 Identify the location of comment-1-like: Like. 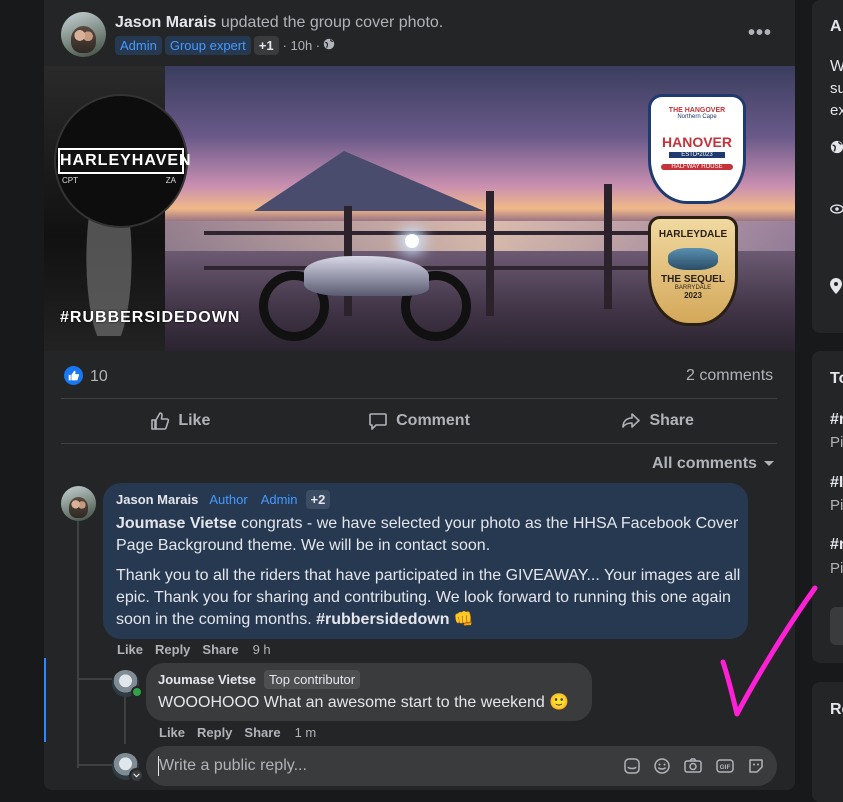
(130, 649).